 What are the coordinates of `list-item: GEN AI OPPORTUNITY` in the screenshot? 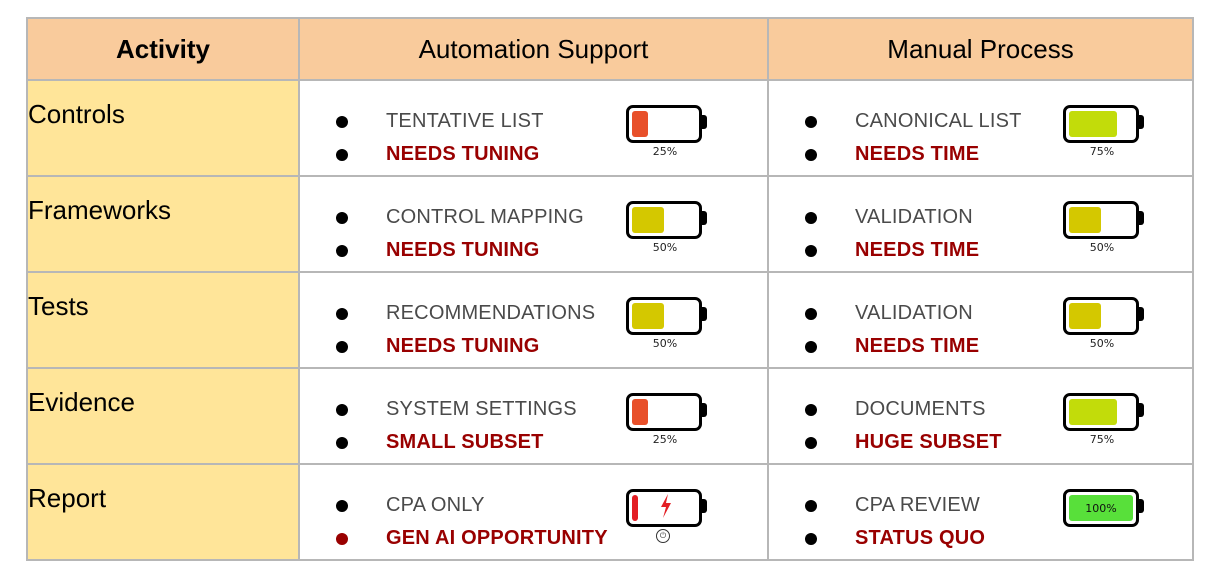 It's located at (472, 538).